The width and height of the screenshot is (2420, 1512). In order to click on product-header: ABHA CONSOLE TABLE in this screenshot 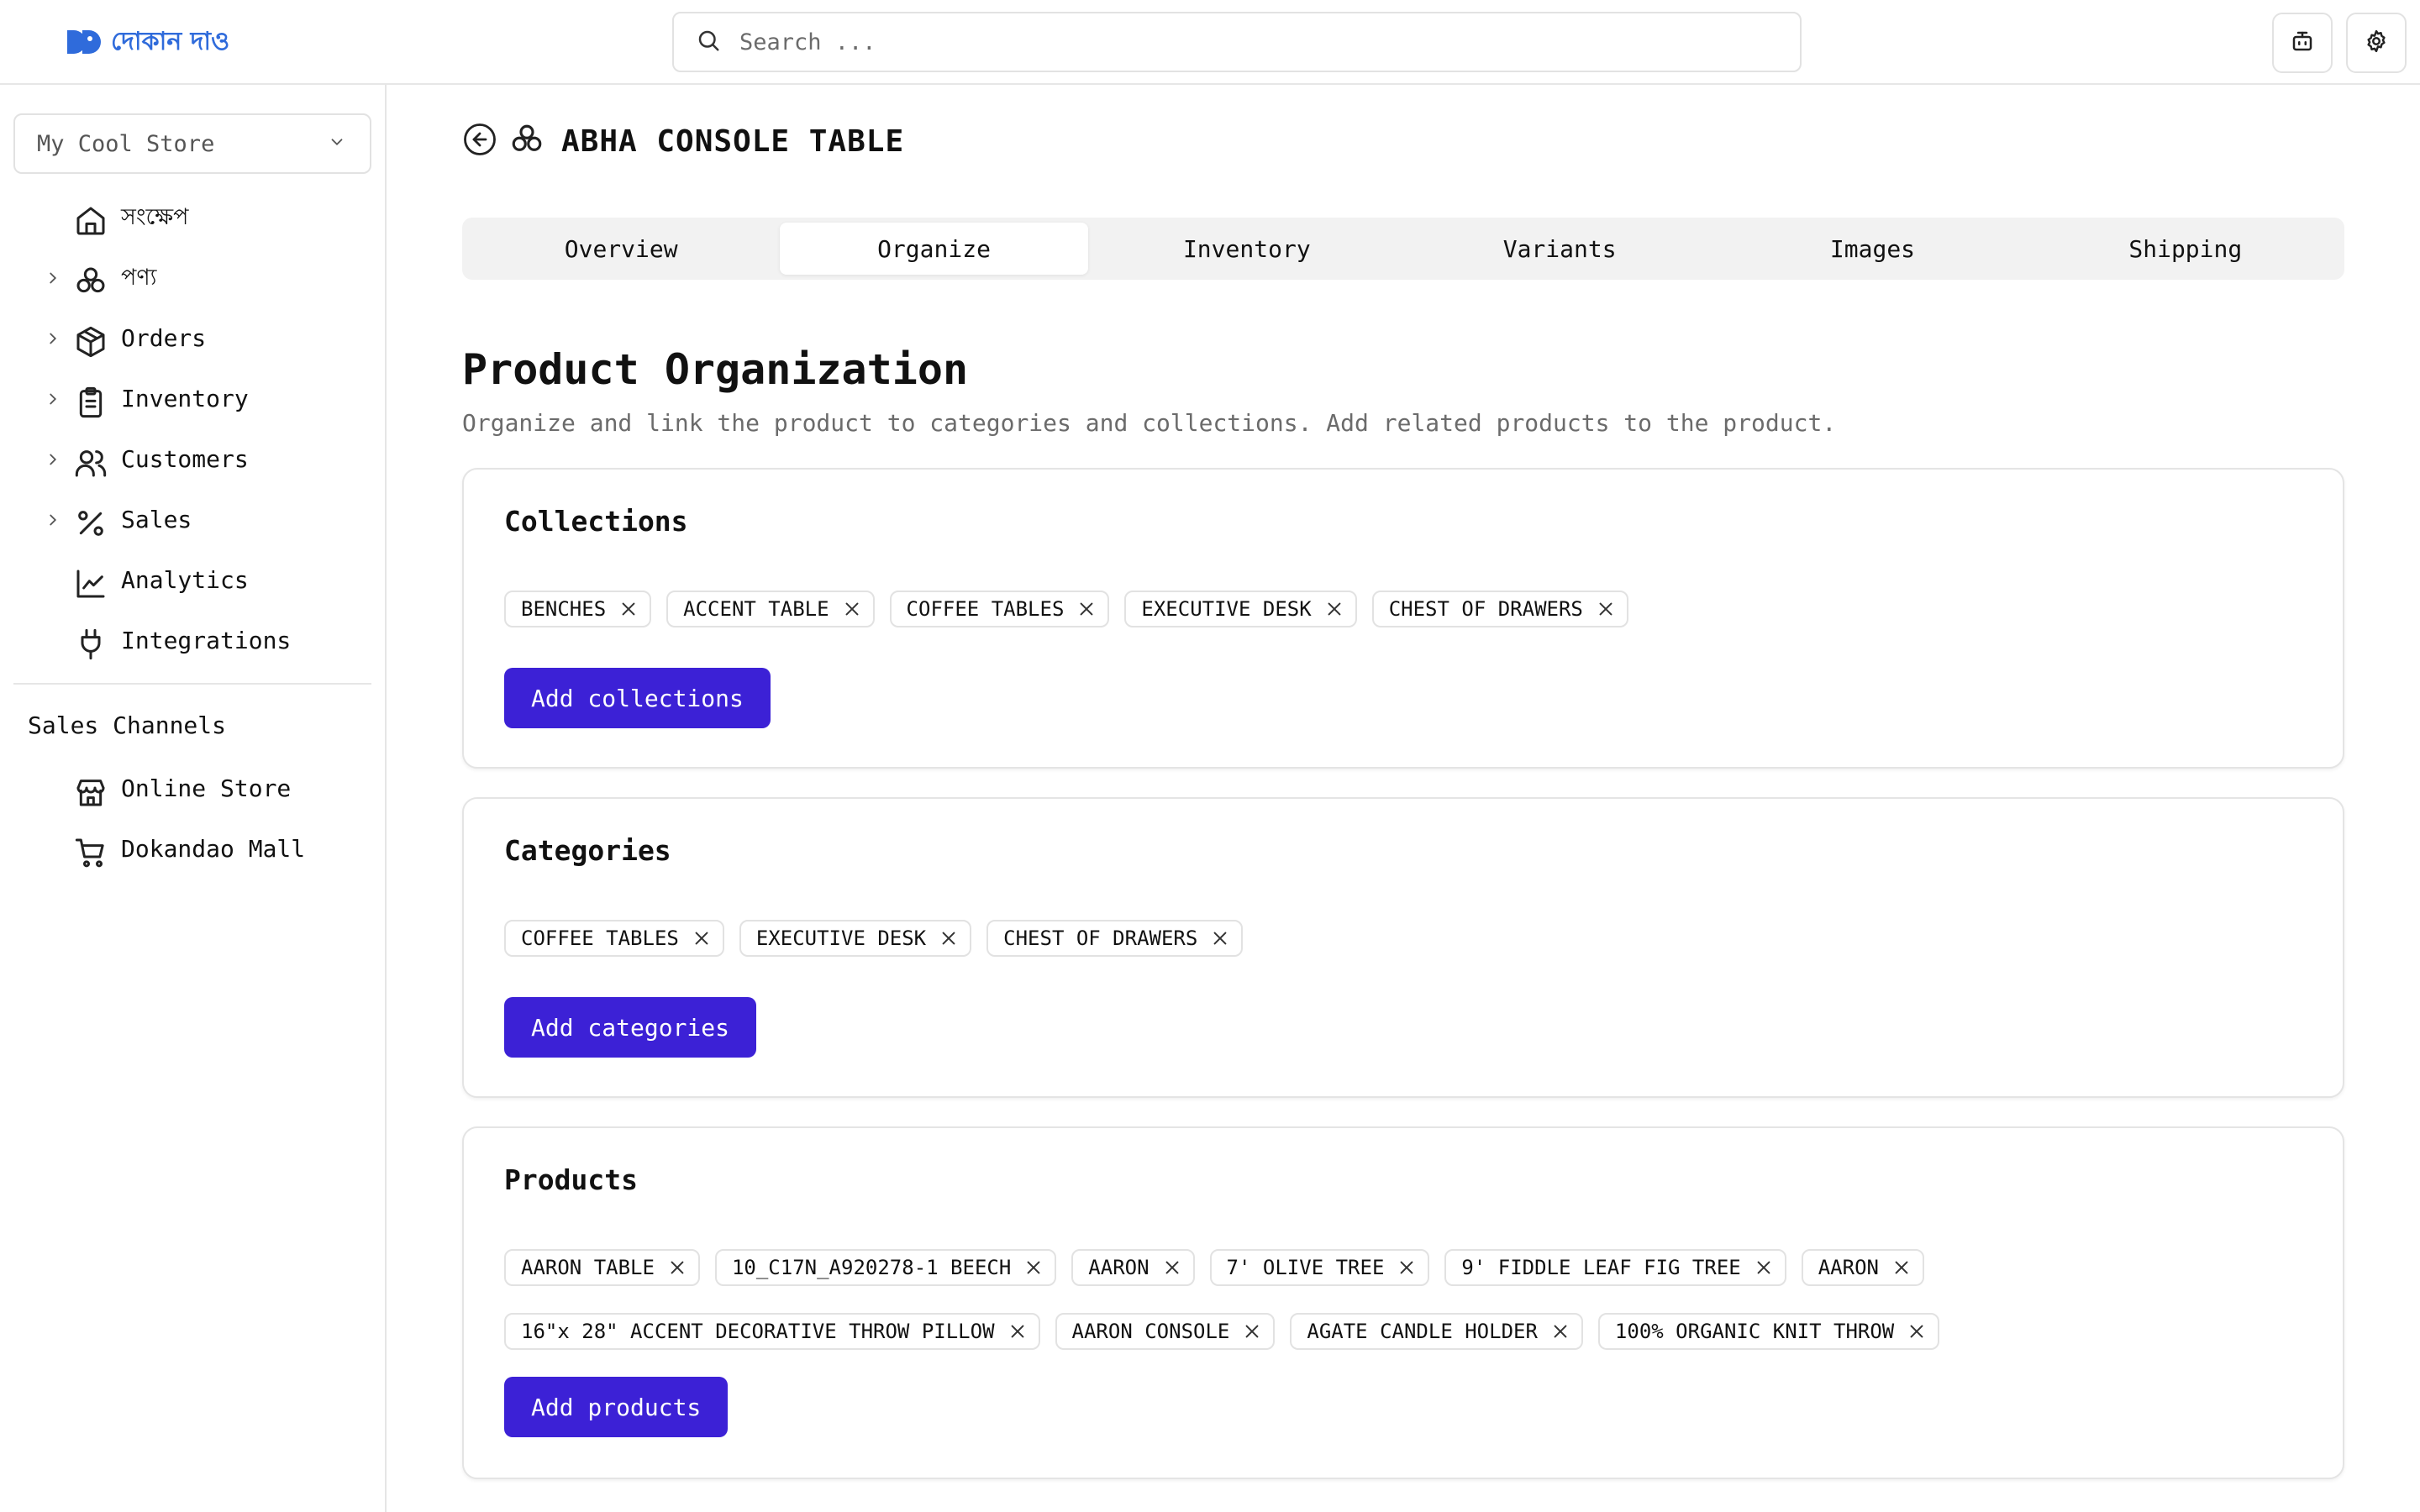, I will do `click(683, 141)`.